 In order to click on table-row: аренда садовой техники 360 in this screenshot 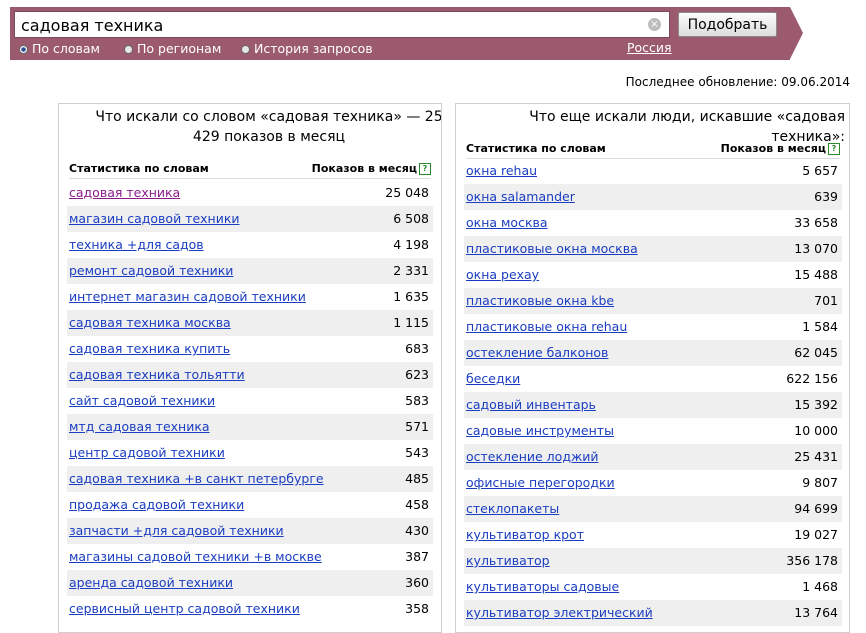, I will do `click(250, 583)`.